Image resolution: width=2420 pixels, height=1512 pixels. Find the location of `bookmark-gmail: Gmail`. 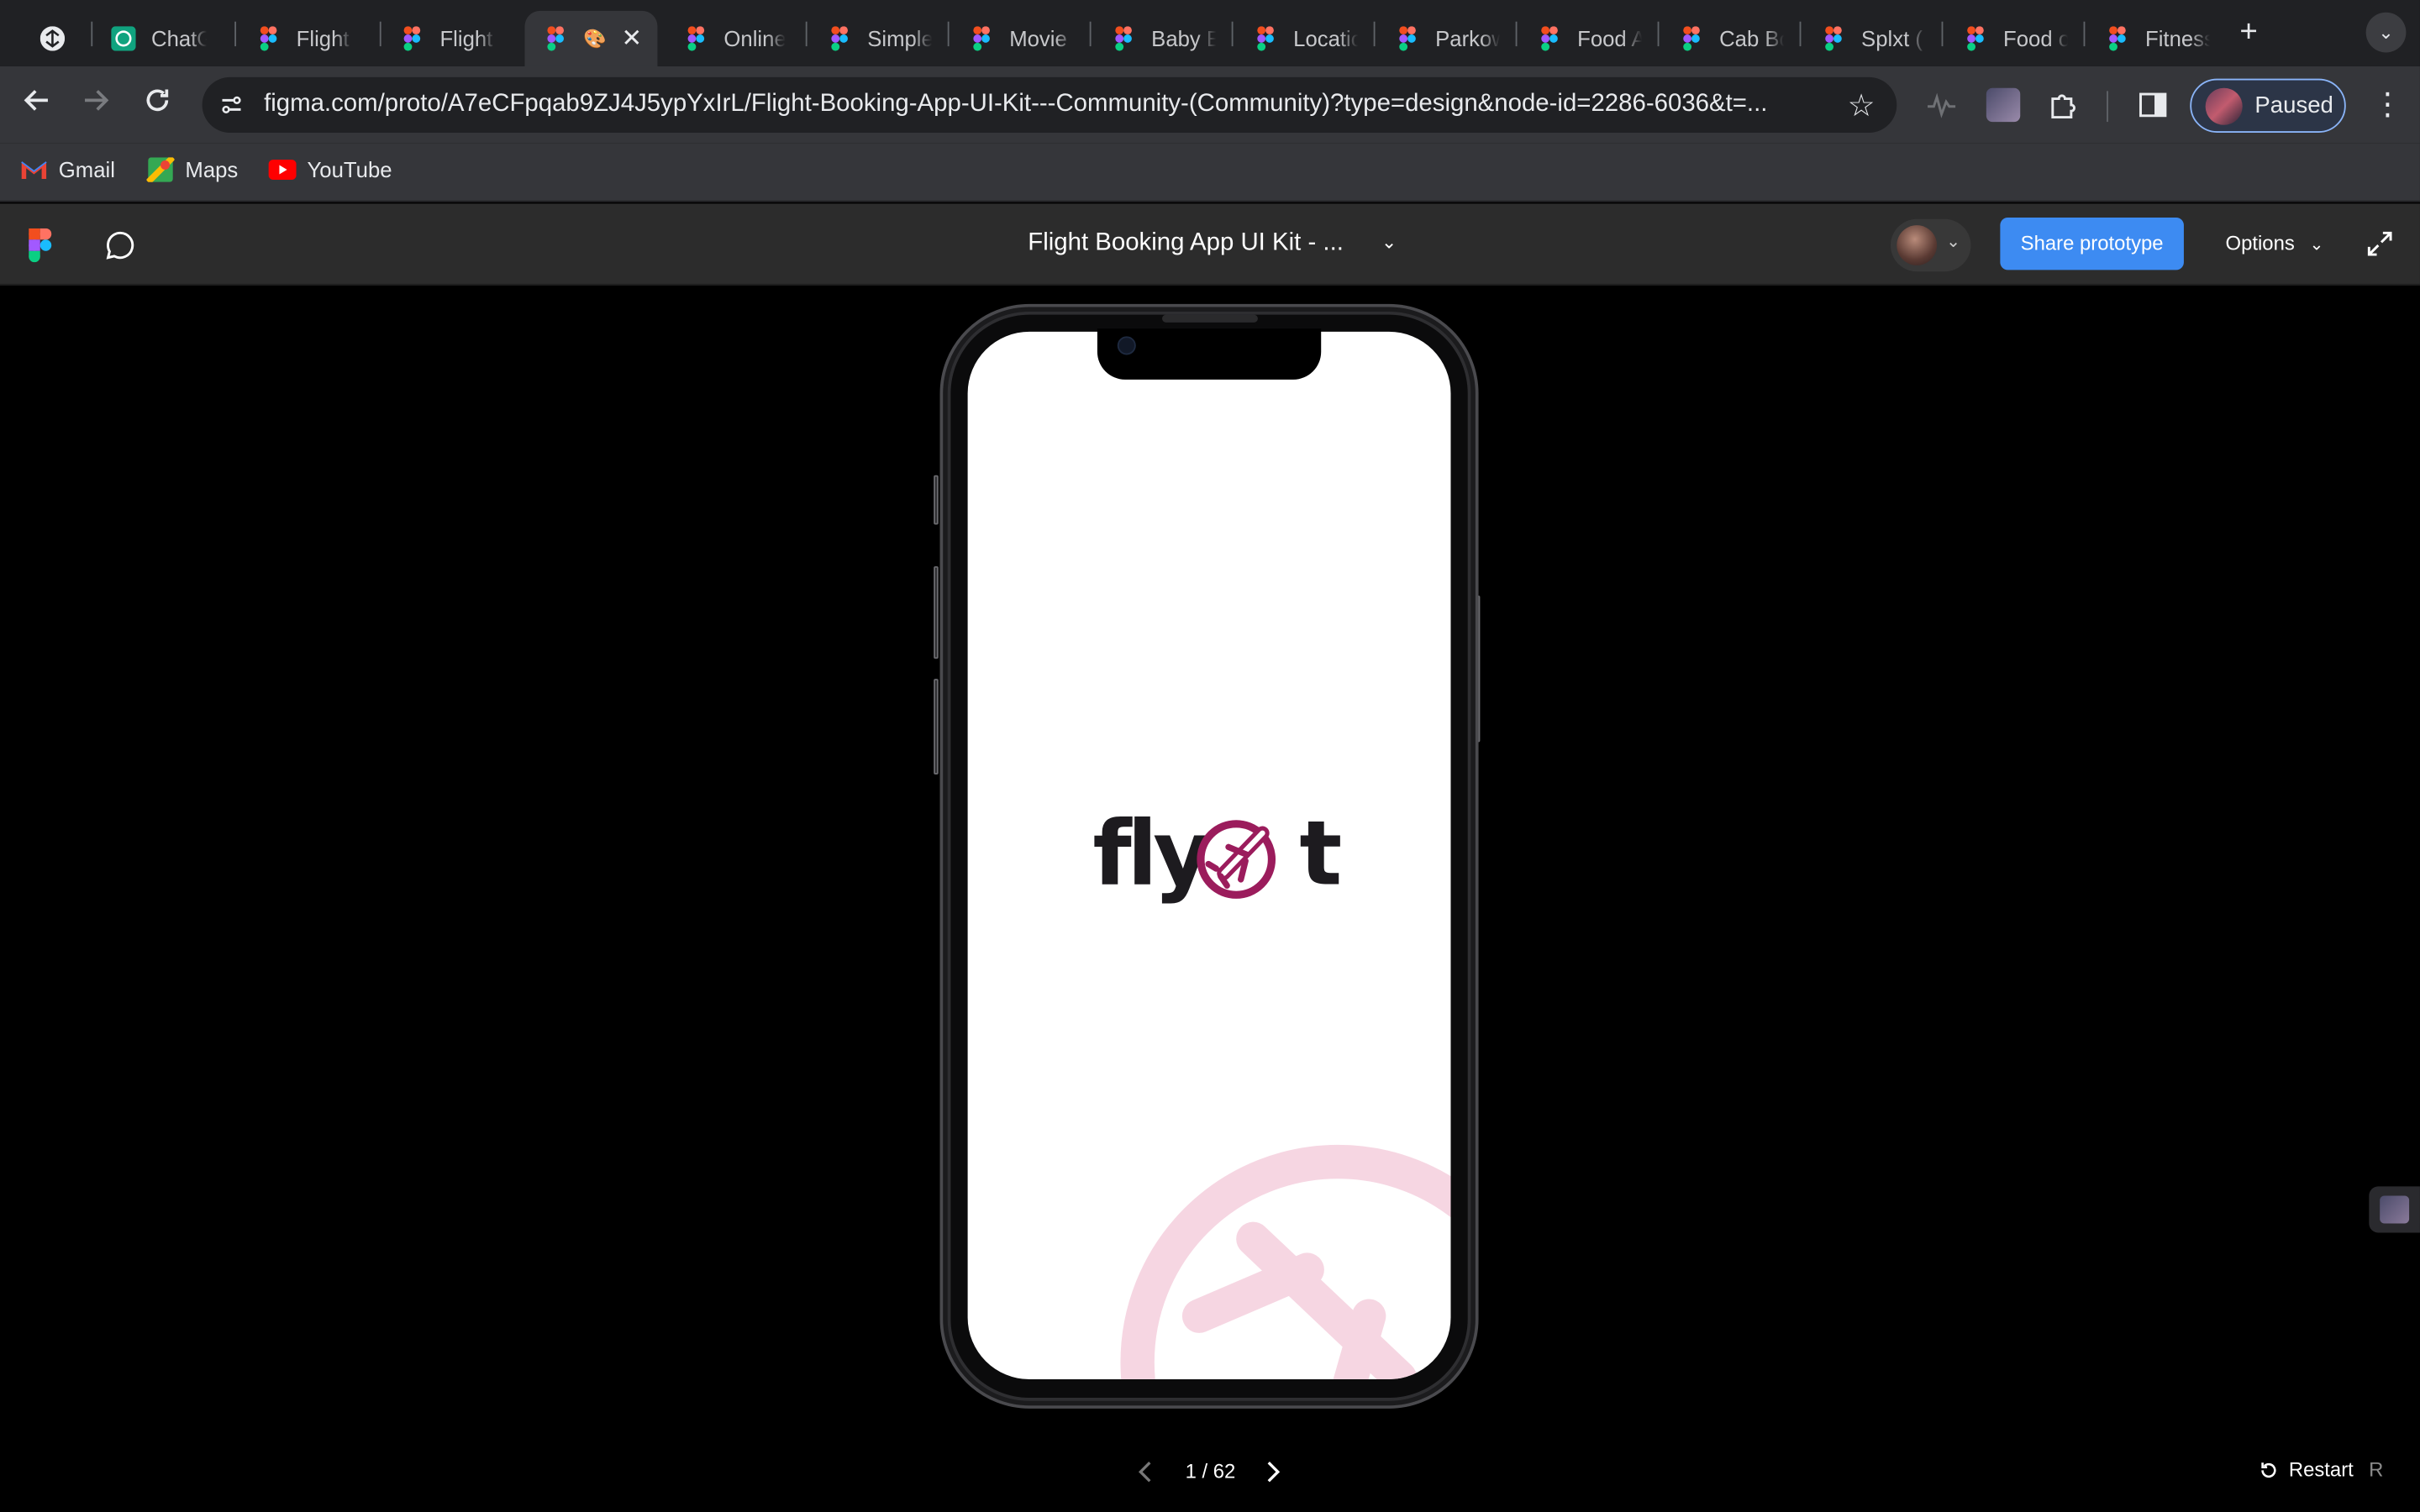

bookmark-gmail: Gmail is located at coordinates (67, 169).